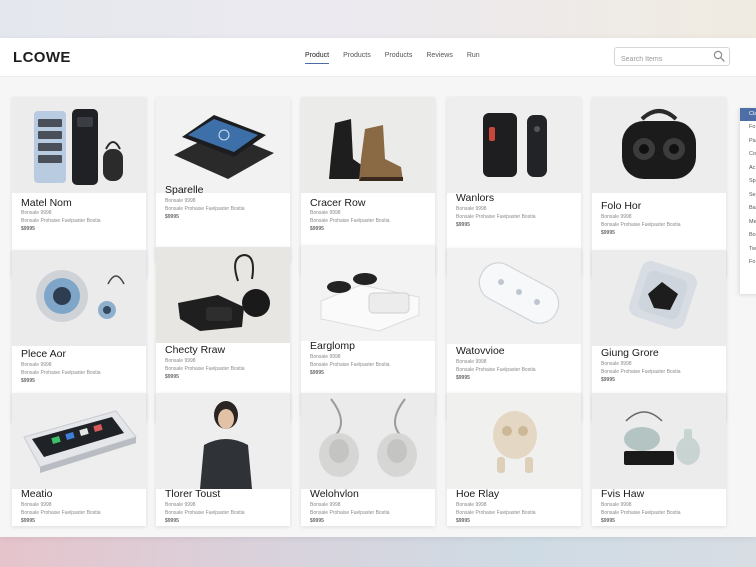 Image resolution: width=756 pixels, height=567 pixels. What do you see at coordinates (46, 203) in the screenshot?
I see `product-title: Matel Nom` at bounding box center [46, 203].